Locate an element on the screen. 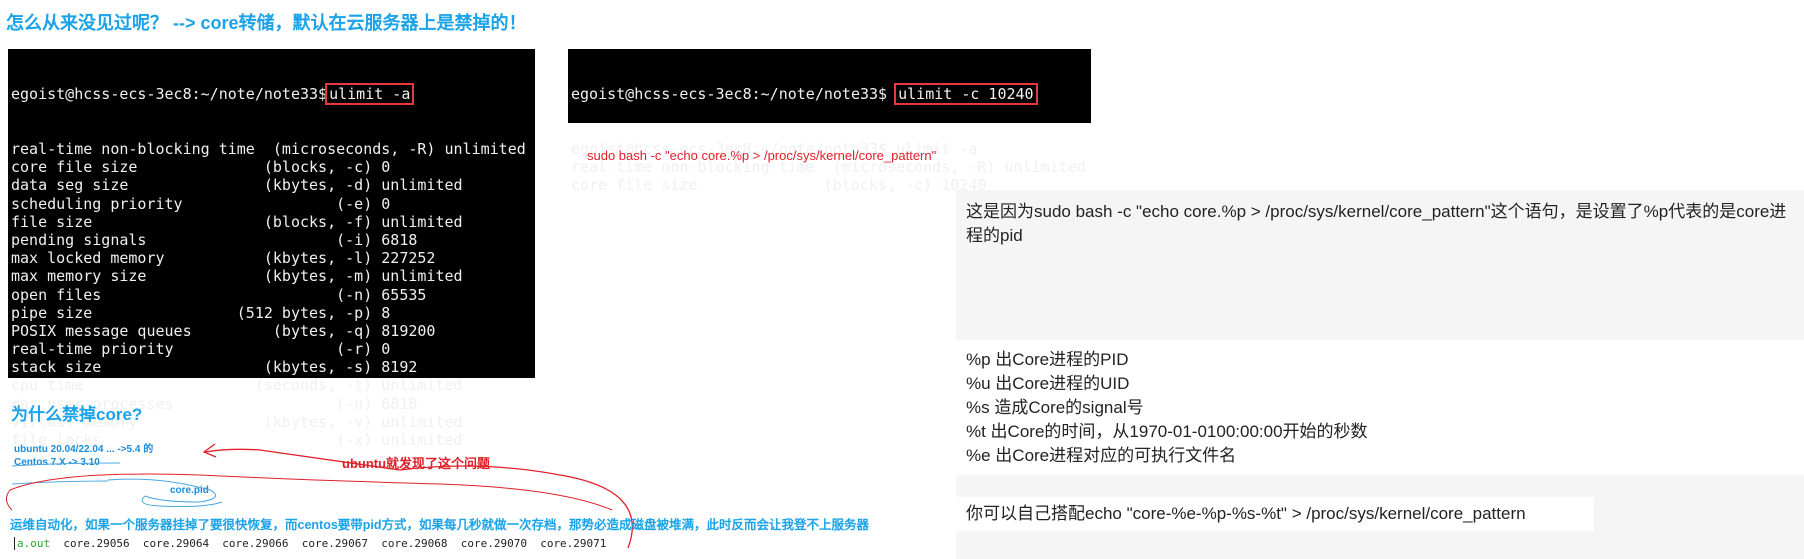 The width and height of the screenshot is (1804, 559). terminal-output-line: scheduling priority (-e) 0 is located at coordinates (201, 203).